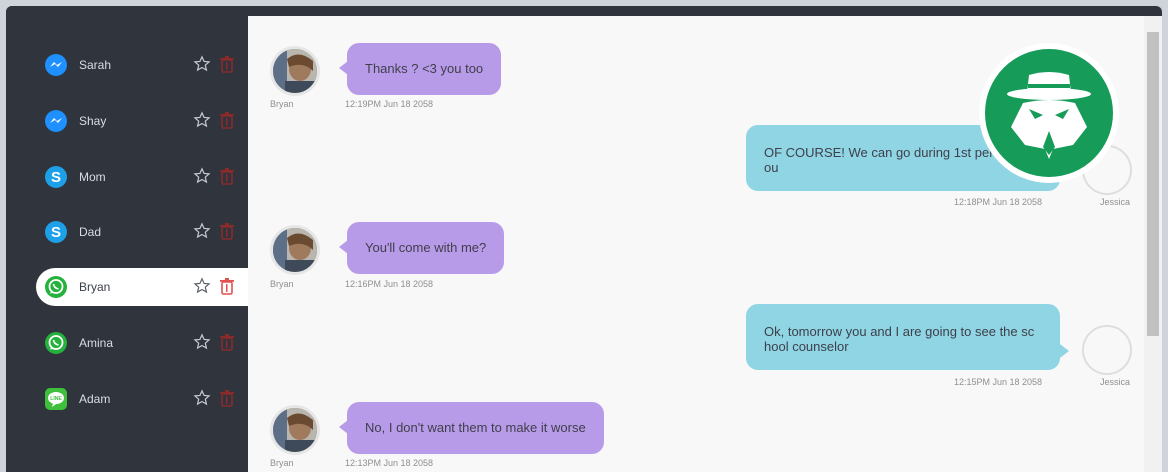 The height and width of the screenshot is (472, 1168). Describe the element at coordinates (142, 232) in the screenshot. I see `contact-item-dad: S Dad` at that location.